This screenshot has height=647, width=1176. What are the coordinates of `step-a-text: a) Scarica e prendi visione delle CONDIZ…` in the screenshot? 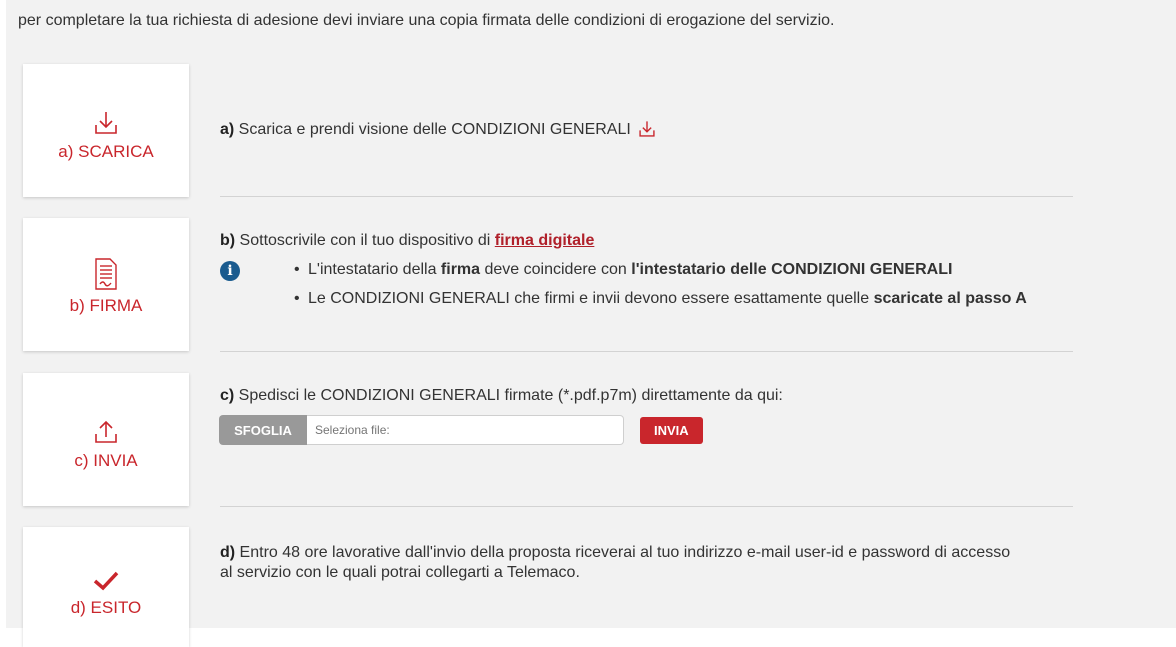 It's located at (438, 131).